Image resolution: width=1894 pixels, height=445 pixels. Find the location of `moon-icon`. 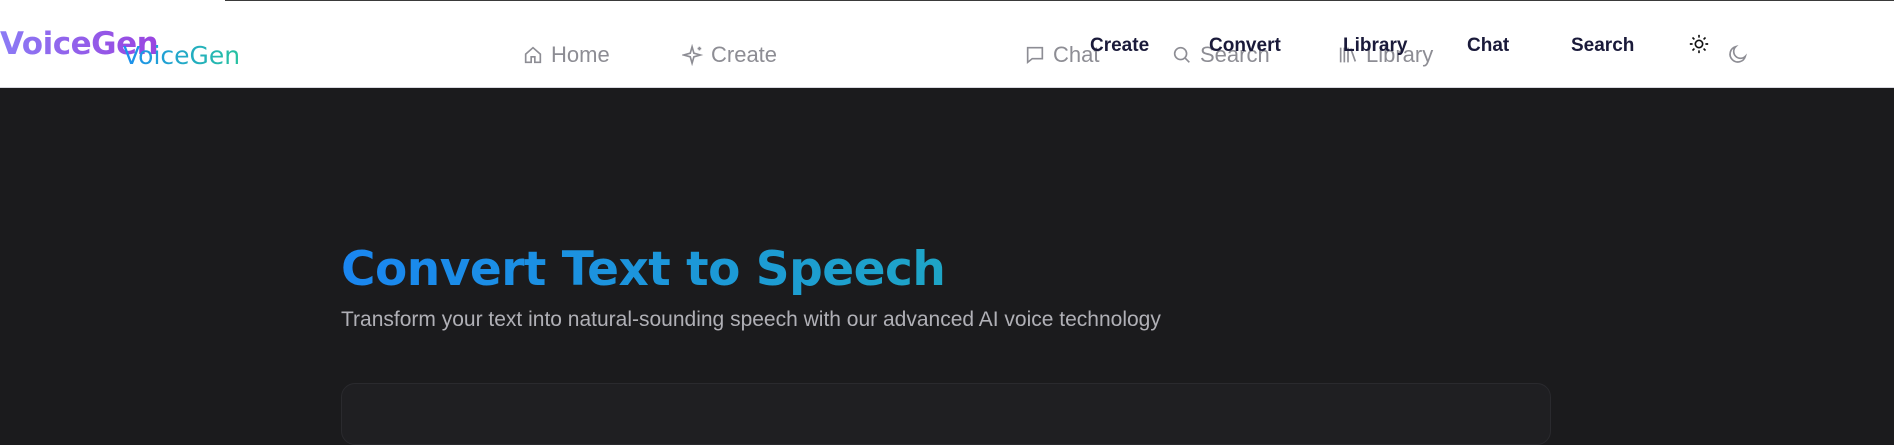

moon-icon is located at coordinates (1738, 56).